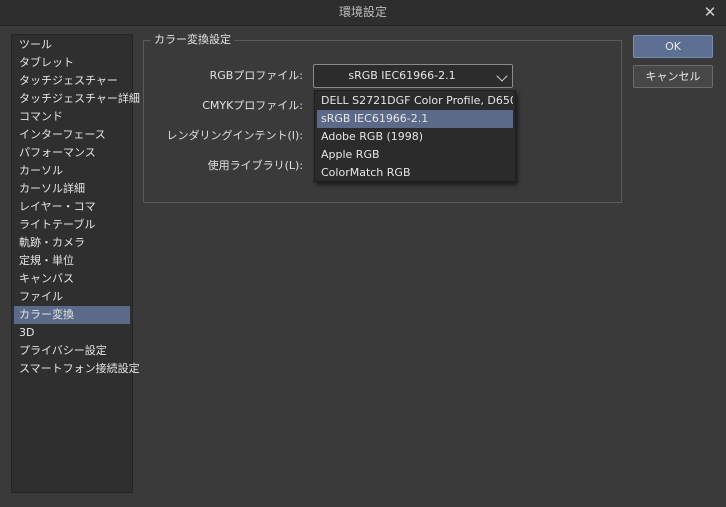 This screenshot has width=726, height=507. I want to click on rgb-profile-label: RGBプロファイル:, so click(256, 75).